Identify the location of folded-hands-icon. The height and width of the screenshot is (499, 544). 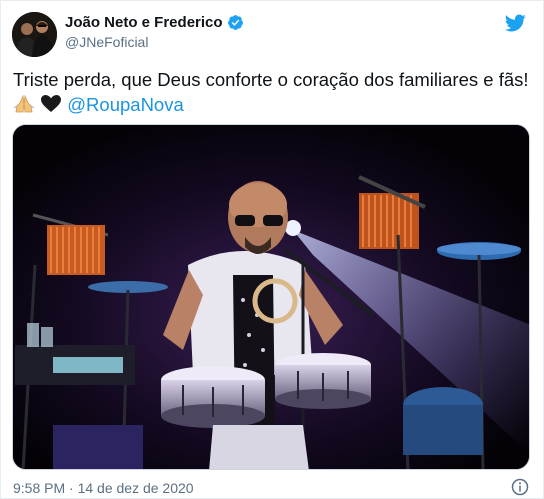
(24, 103).